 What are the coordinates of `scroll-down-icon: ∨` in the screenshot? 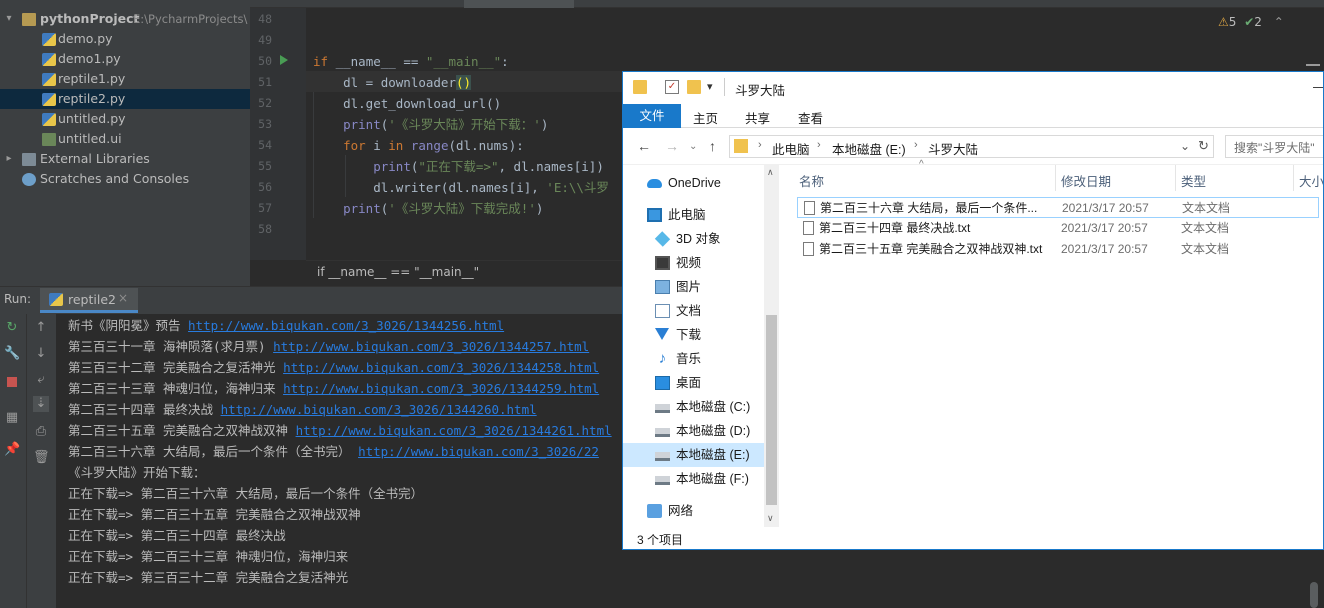 It's located at (770, 518).